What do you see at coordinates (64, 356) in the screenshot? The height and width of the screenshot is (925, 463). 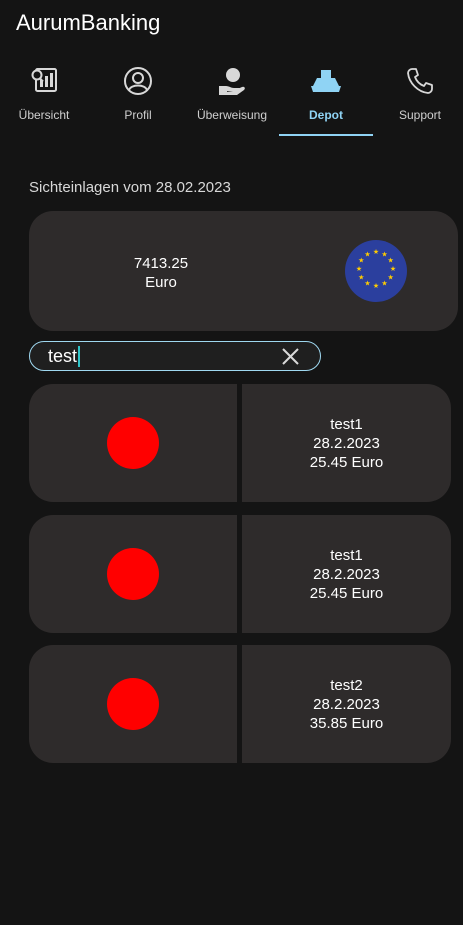 I see `search-value: test` at bounding box center [64, 356].